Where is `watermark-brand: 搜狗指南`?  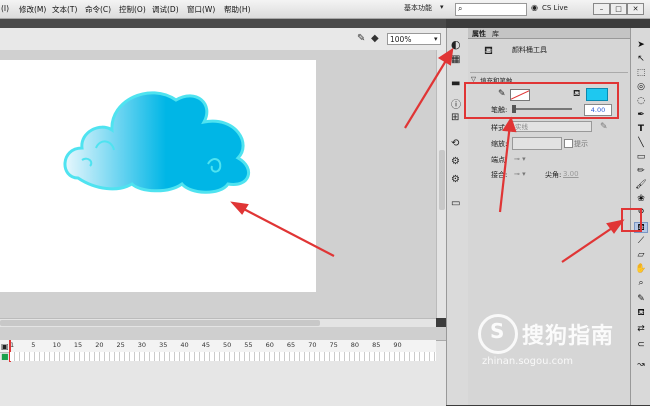 watermark-brand: 搜狗指南 is located at coordinates (568, 336).